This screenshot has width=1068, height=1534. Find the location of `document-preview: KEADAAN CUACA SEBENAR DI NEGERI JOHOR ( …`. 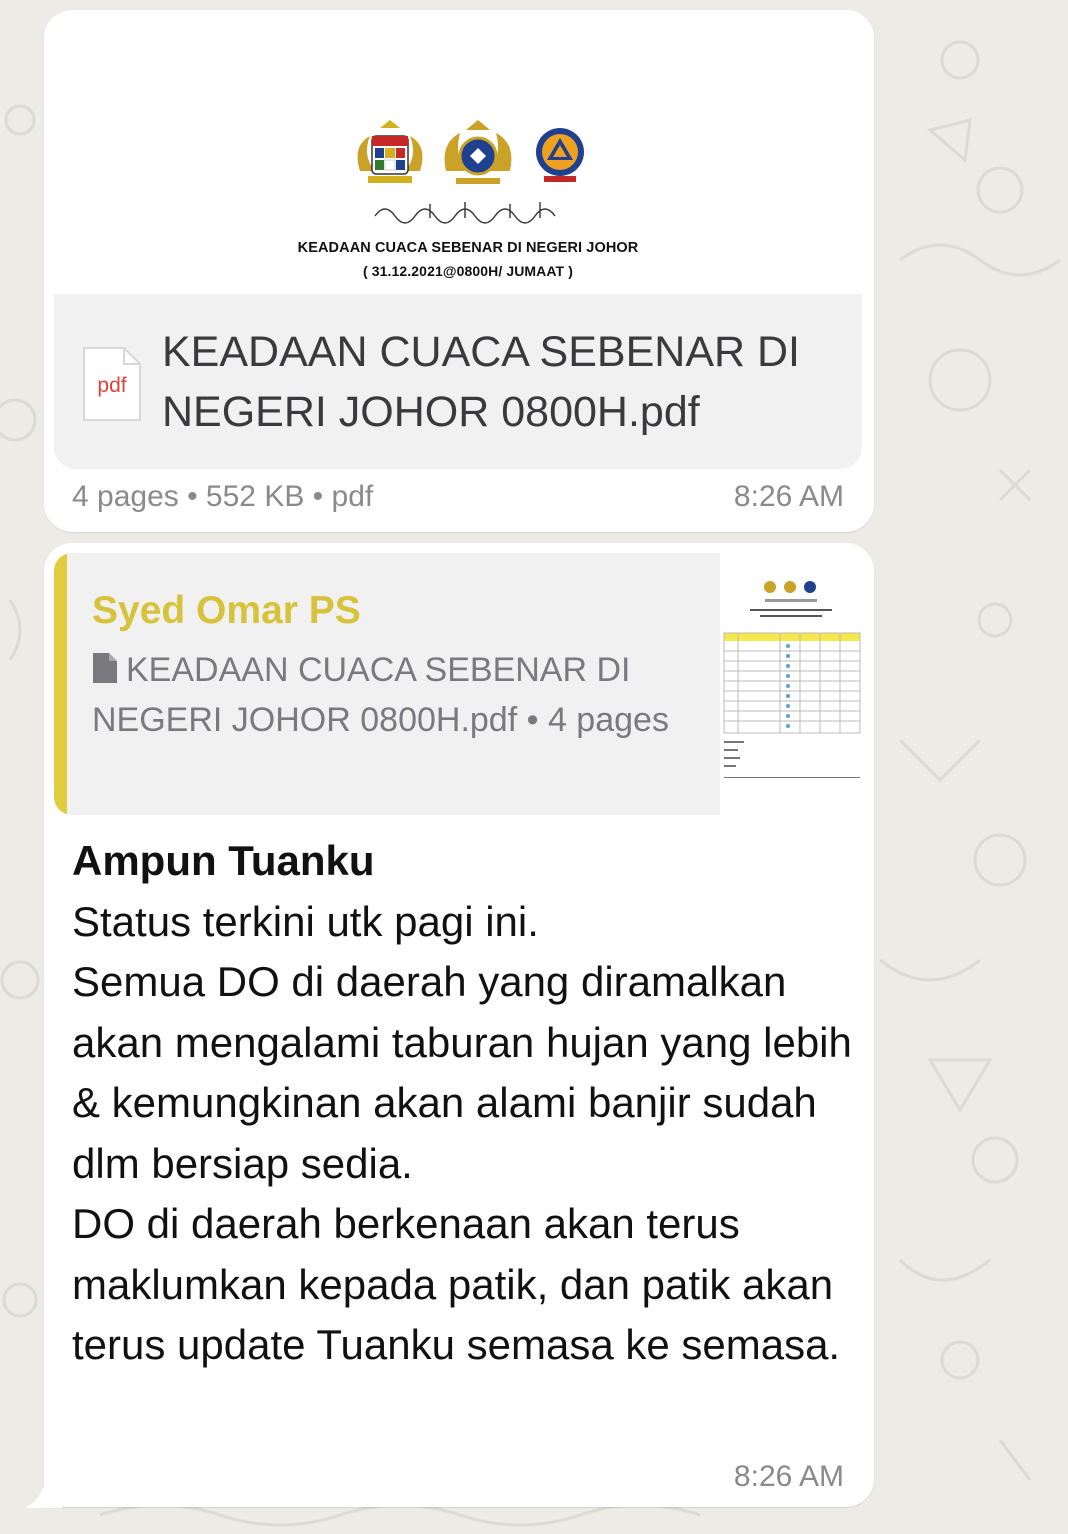

document-preview: KEADAAN CUACA SEBENAR DI NEGERI JOHOR ( … is located at coordinates (458, 162).